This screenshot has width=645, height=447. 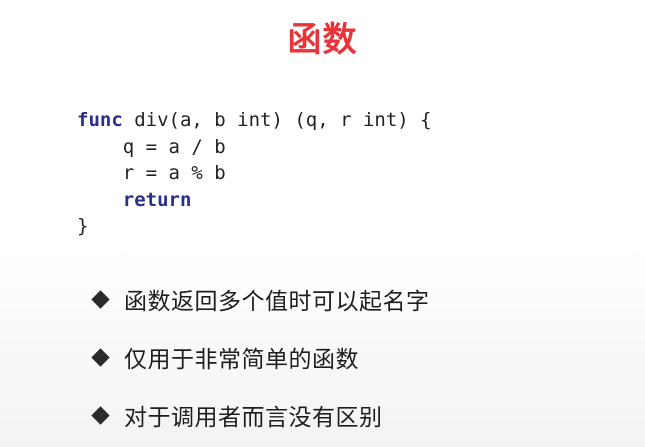 I want to click on code-line: r = a % b, so click(x=151, y=173).